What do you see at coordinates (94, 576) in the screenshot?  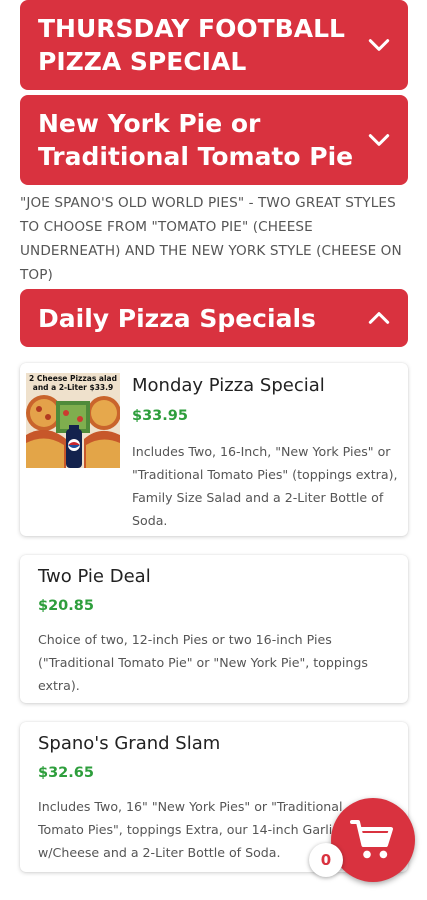 I see `item-name: Two Pie Deal` at bounding box center [94, 576].